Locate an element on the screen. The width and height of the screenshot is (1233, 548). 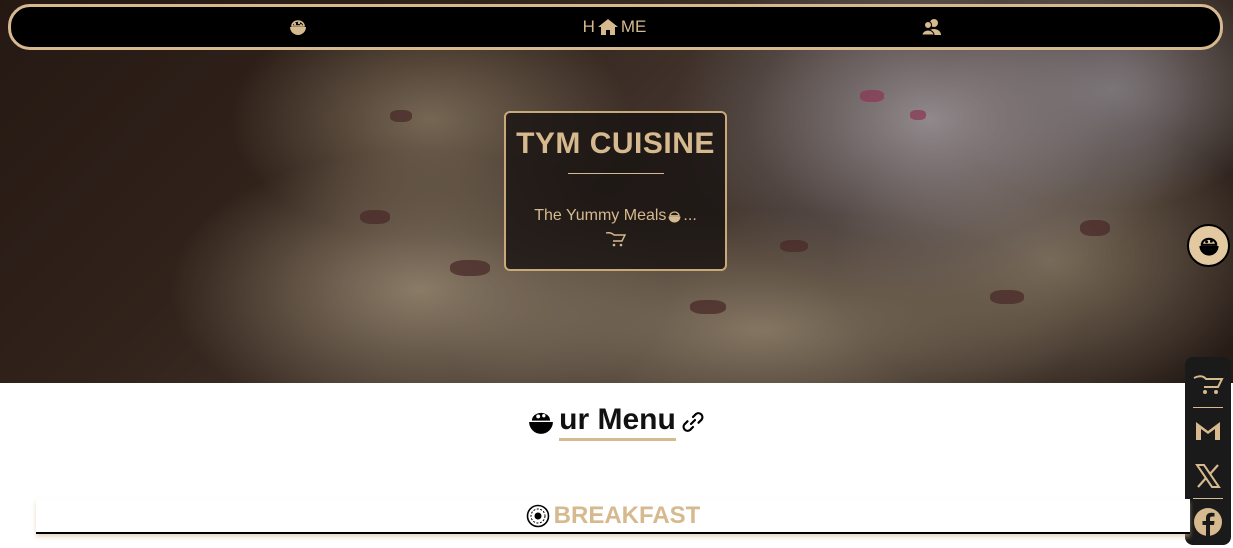
social-cart-link is located at coordinates (1208, 384).